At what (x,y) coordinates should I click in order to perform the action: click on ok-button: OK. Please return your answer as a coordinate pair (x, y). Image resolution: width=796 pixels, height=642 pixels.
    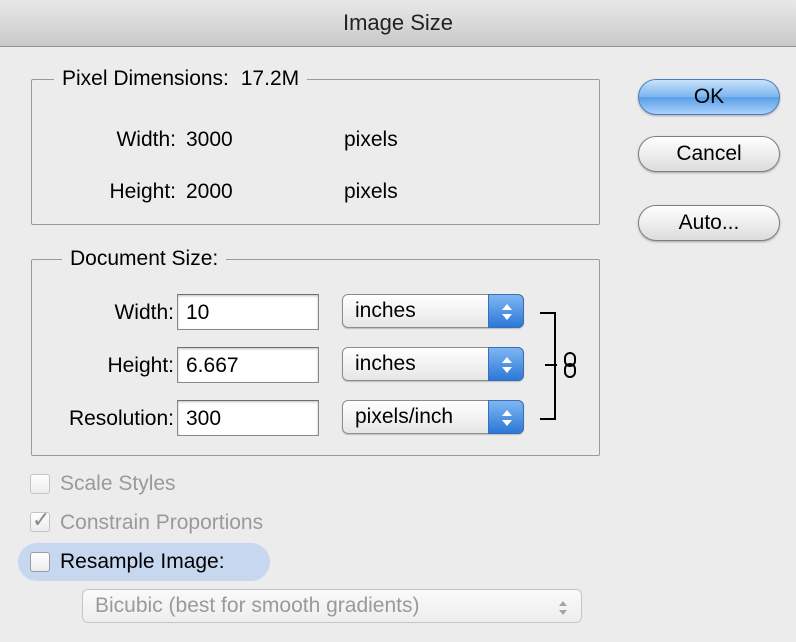
    Looking at the image, I should click on (709, 97).